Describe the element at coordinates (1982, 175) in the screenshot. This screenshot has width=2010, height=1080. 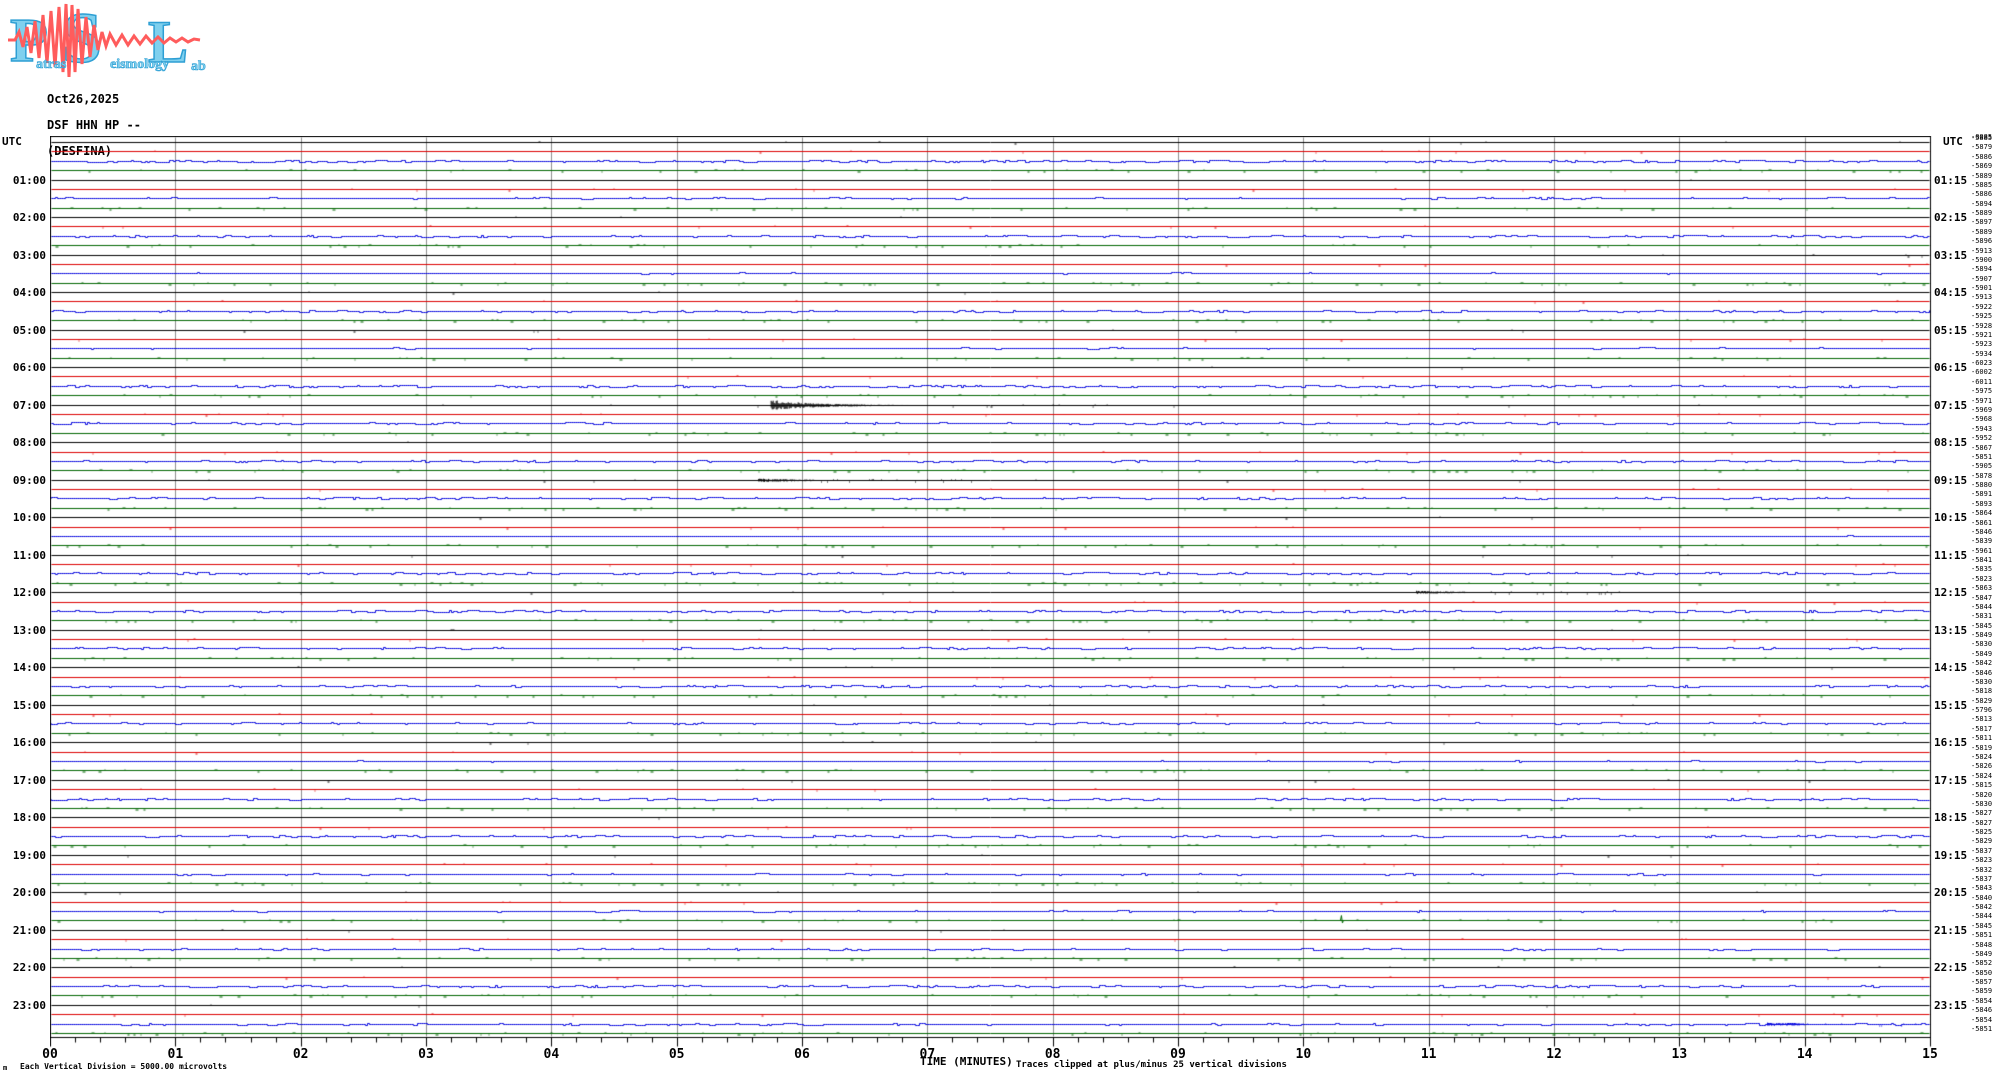
I see `offset-value: -5889` at that location.